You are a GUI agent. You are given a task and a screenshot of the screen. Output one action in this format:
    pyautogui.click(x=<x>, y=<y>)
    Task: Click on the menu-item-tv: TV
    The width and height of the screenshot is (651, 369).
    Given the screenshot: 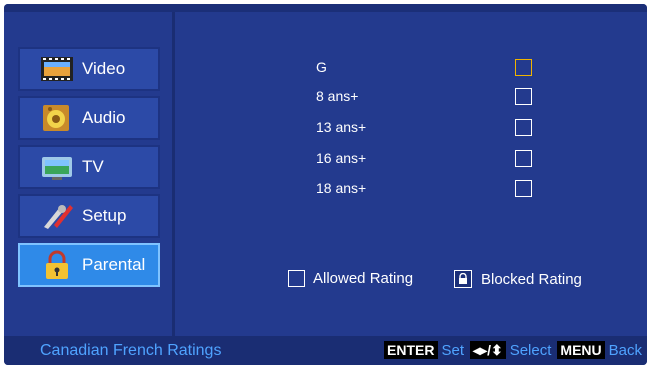 What is the action you would take?
    pyautogui.click(x=89, y=167)
    